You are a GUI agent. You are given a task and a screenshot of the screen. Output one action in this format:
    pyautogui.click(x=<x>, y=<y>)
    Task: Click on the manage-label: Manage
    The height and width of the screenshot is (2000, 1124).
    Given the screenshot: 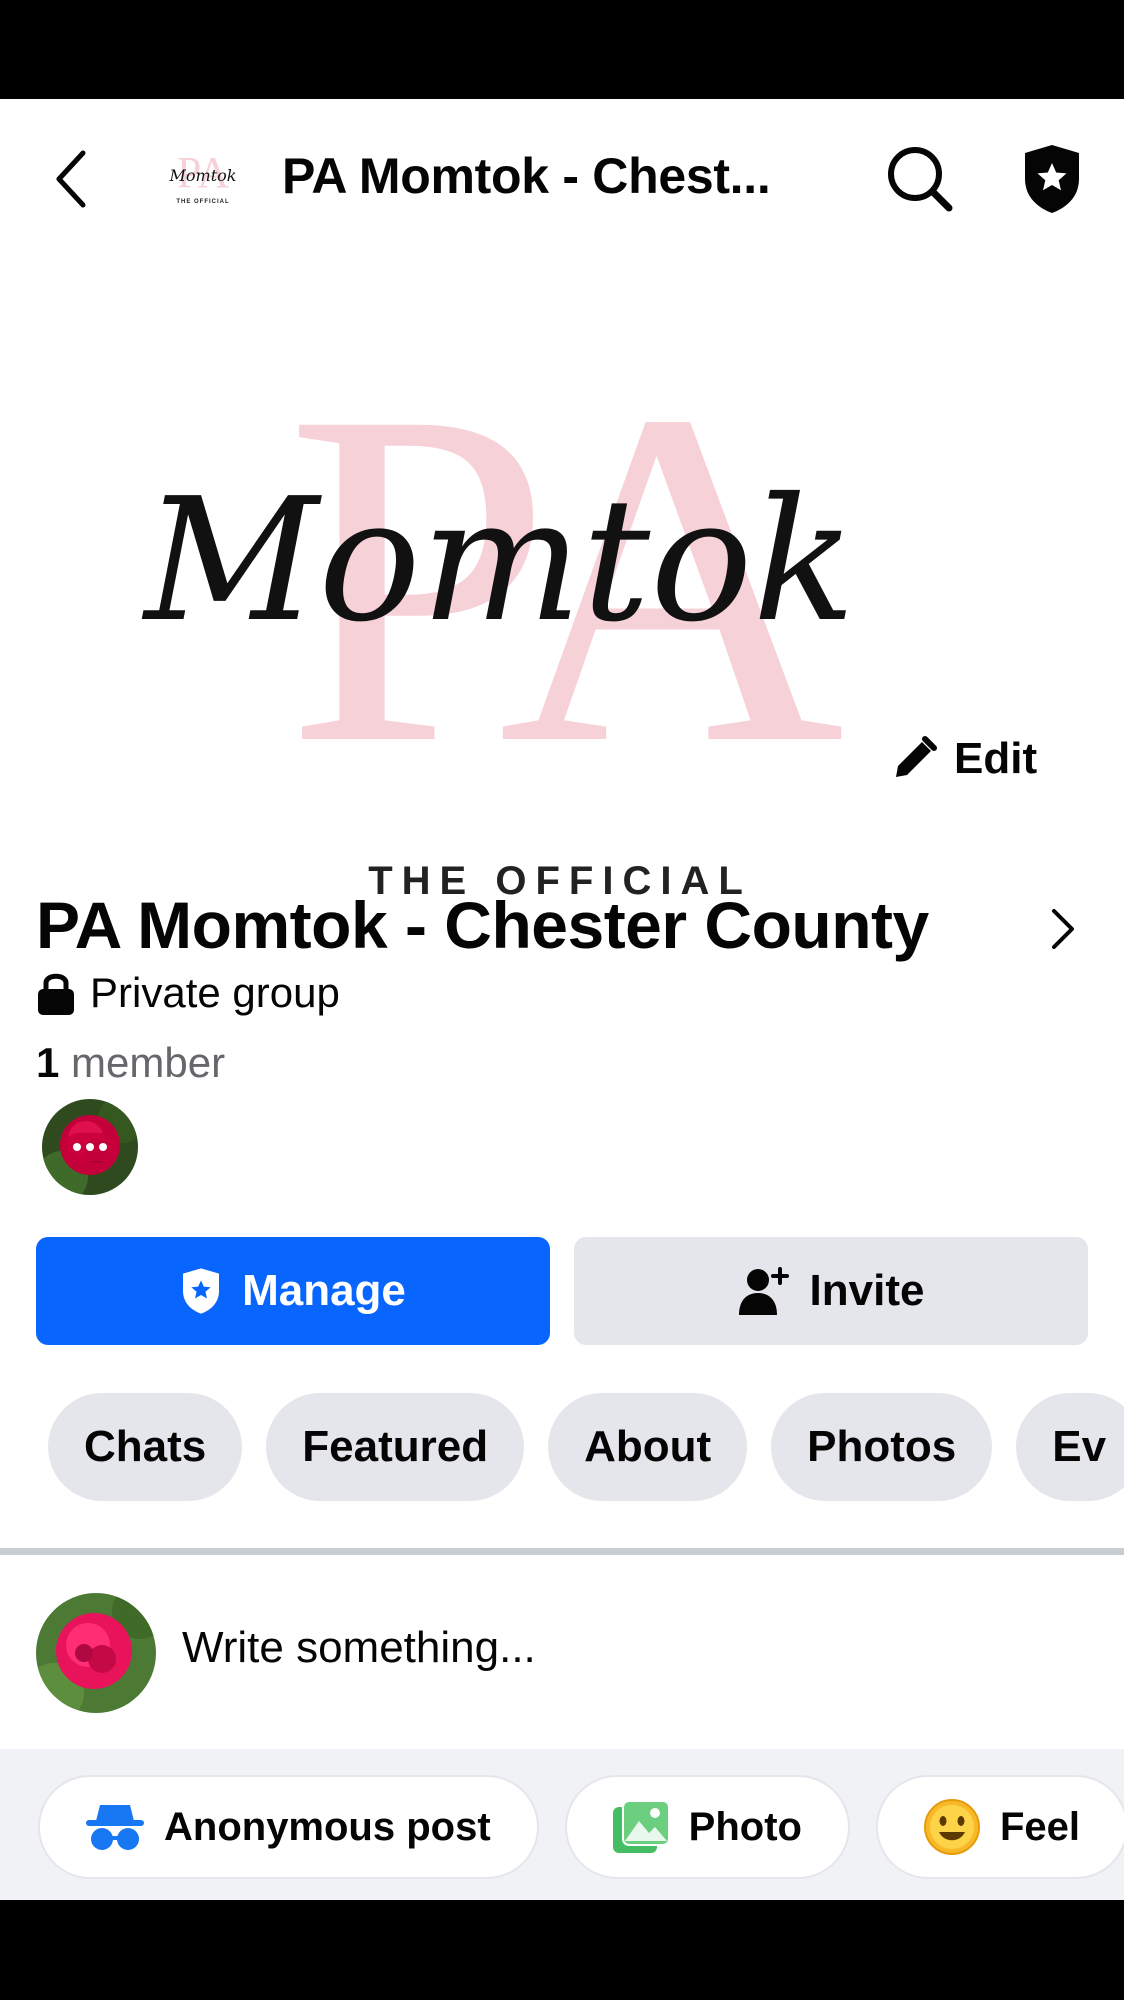 What is the action you would take?
    pyautogui.click(x=324, y=1290)
    